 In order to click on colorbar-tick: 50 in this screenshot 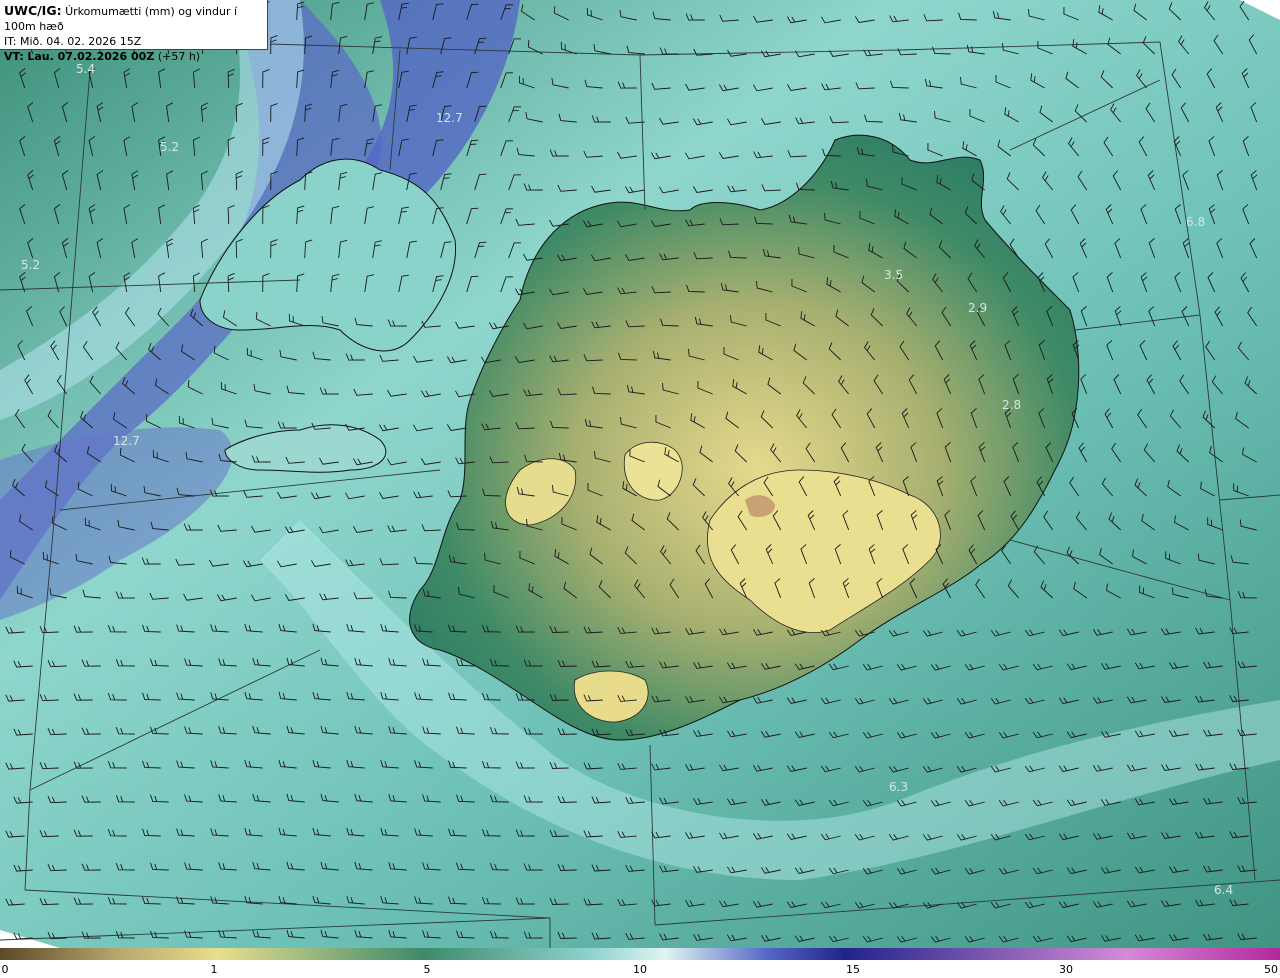, I will do `click(1271, 969)`.